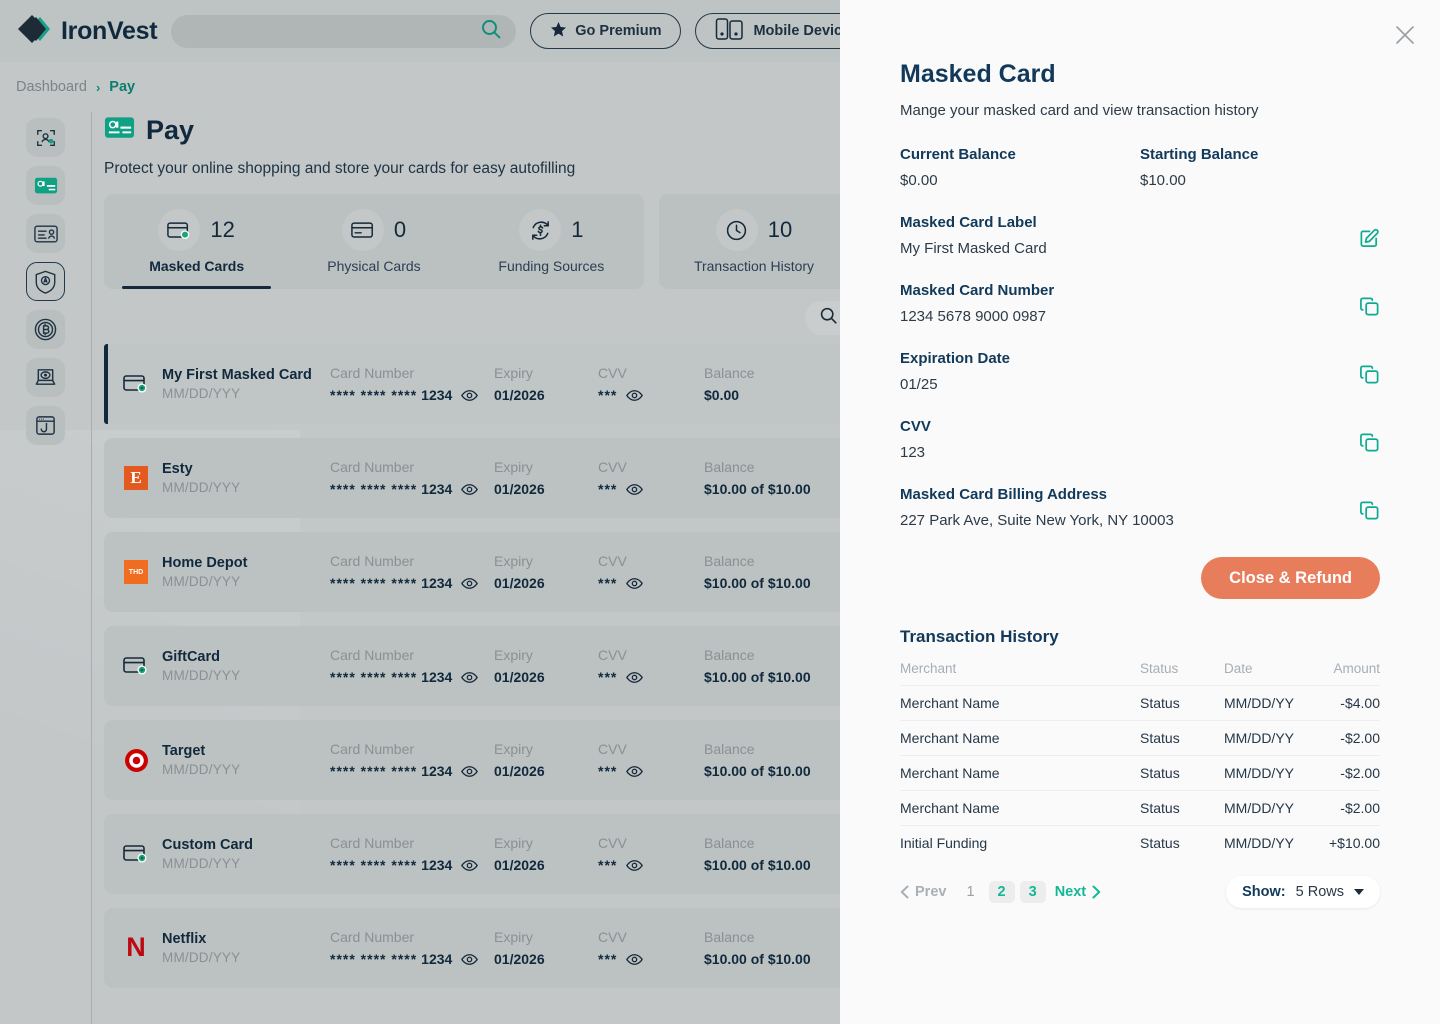  What do you see at coordinates (1290, 578) in the screenshot?
I see `close-and-refund-button: Close & Refund` at bounding box center [1290, 578].